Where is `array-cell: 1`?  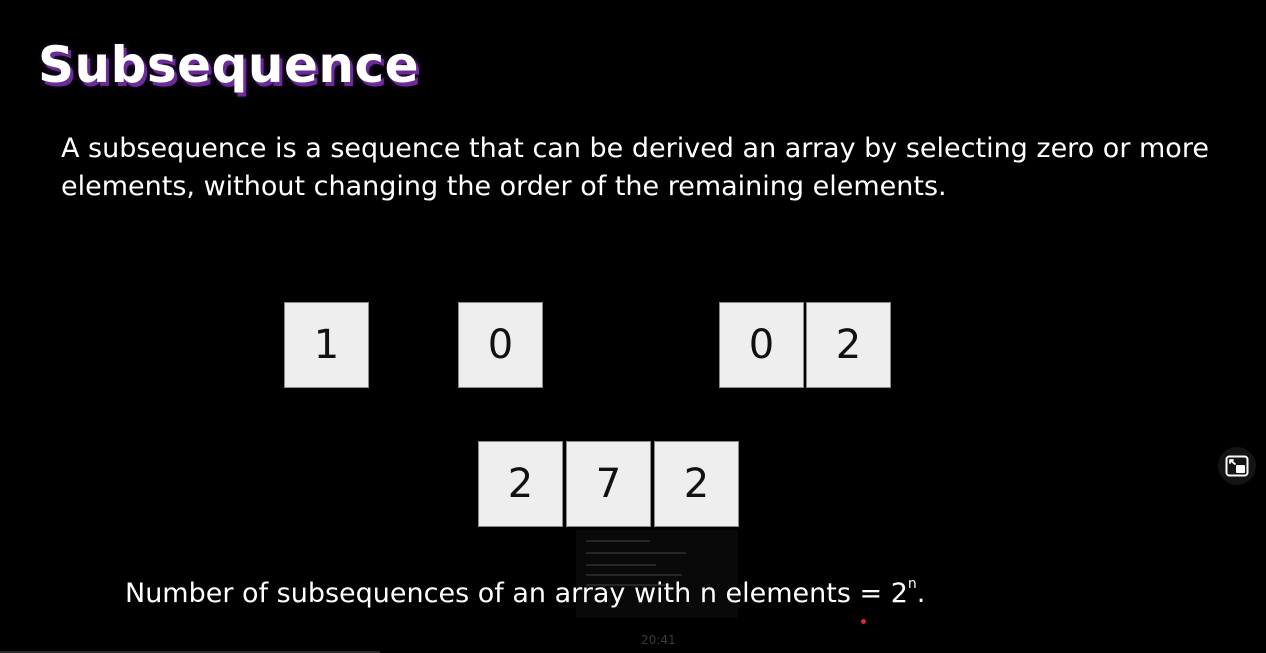 array-cell: 1 is located at coordinates (326, 345).